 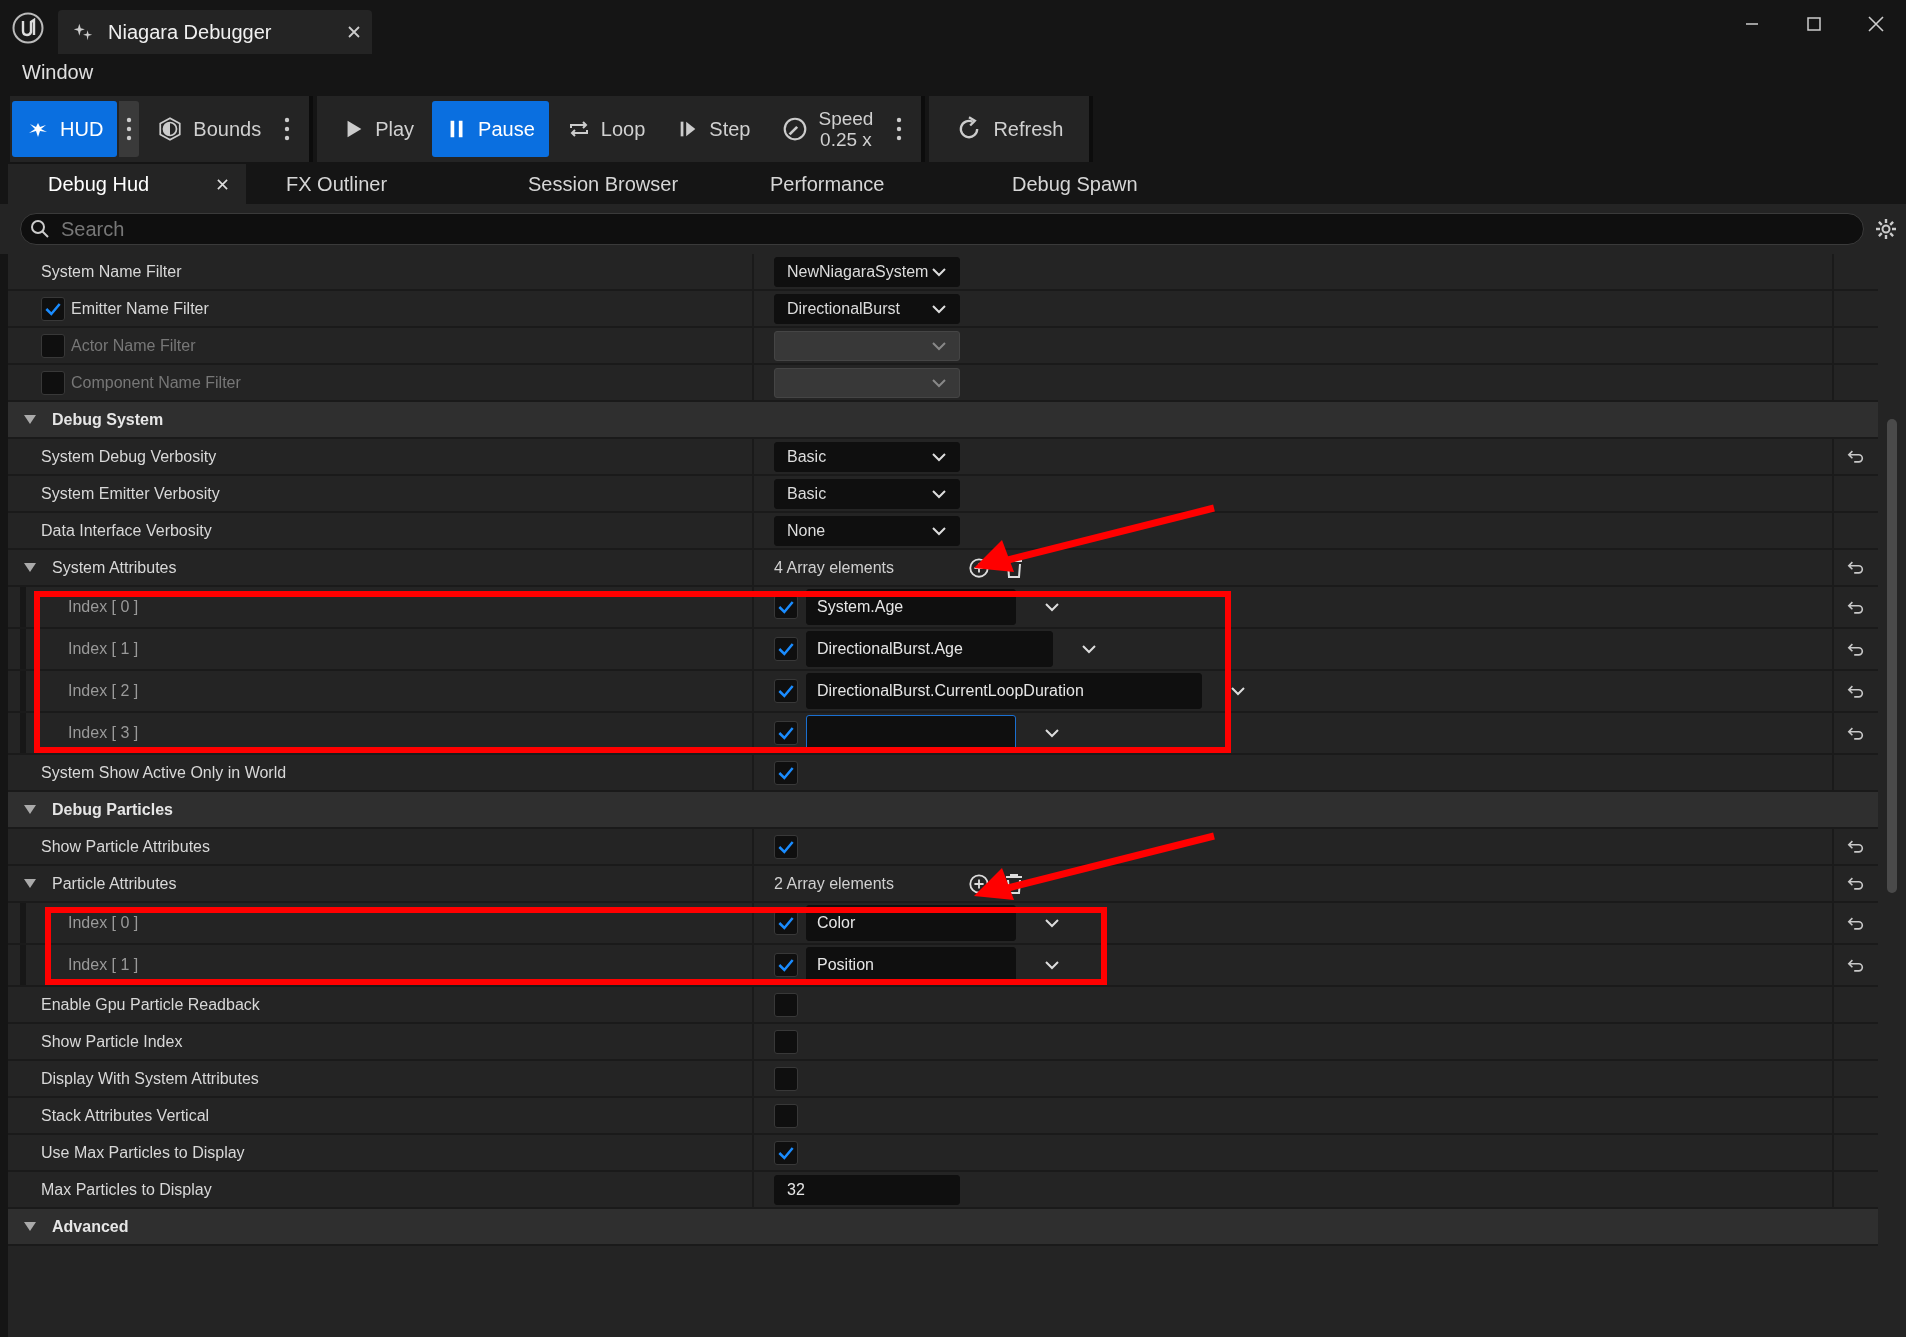 I want to click on section-title: Debug Particles, so click(x=112, y=809).